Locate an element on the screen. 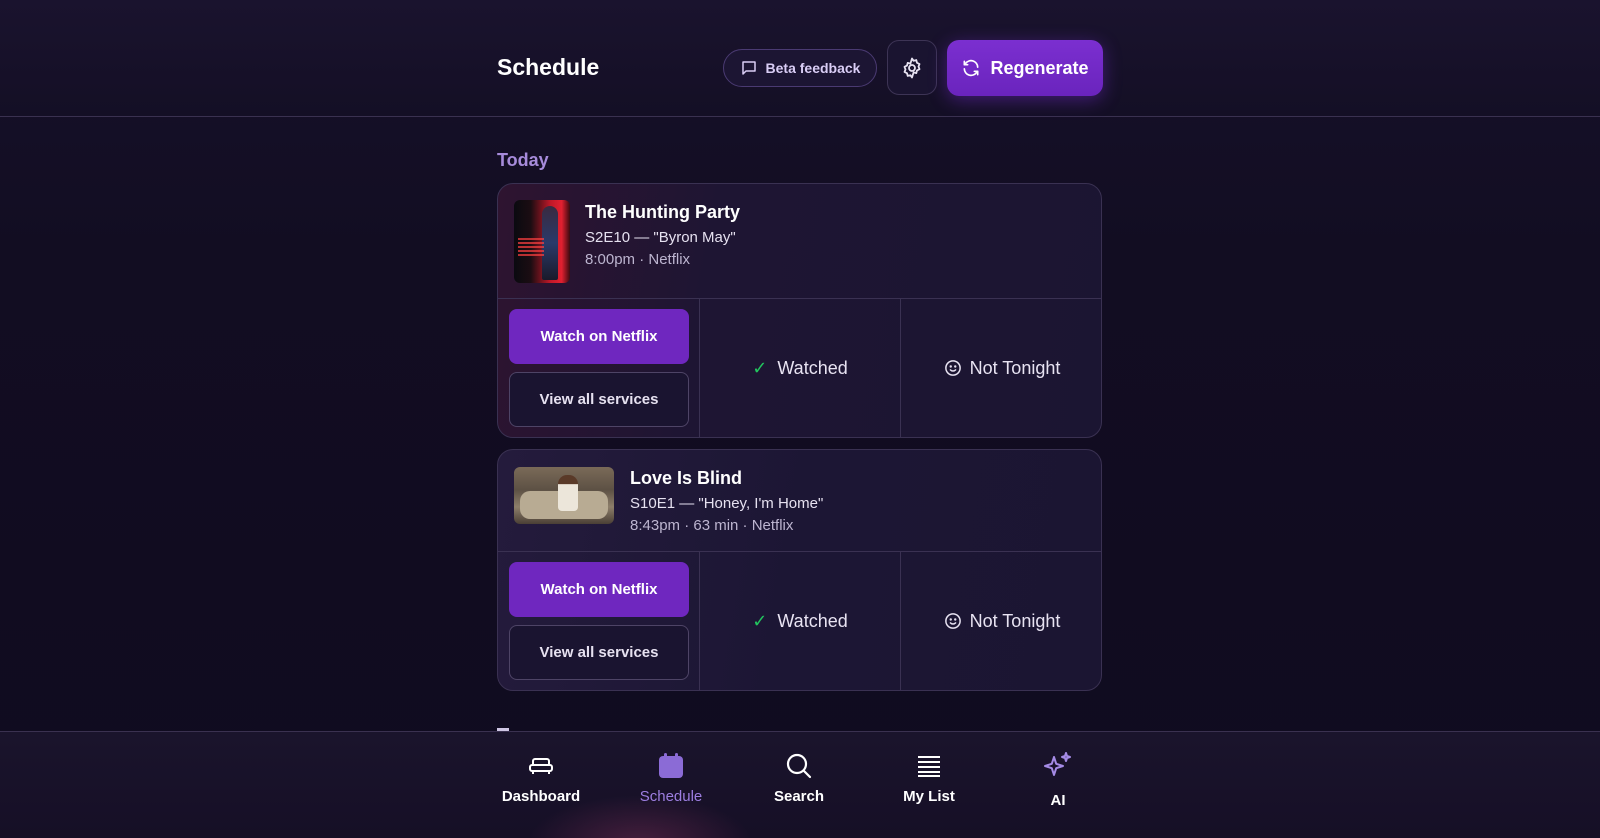 Image resolution: width=1600 pixels, height=838 pixels. nav-item-dashboard: Dashboard is located at coordinates (541, 785).